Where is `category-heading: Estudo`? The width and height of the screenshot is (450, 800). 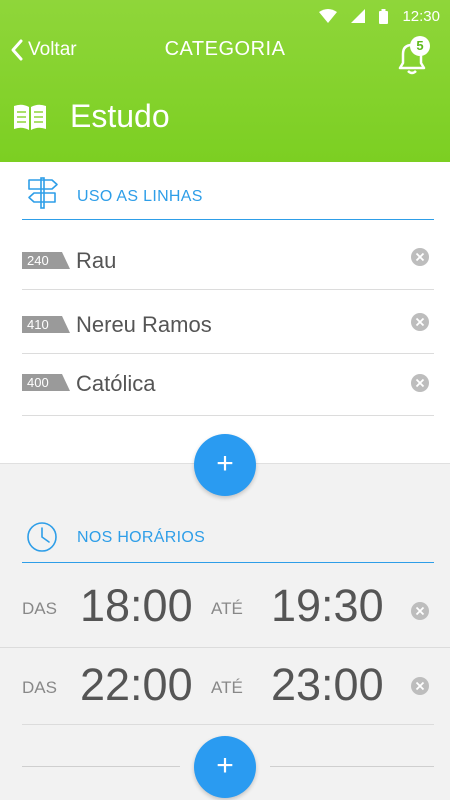 category-heading: Estudo is located at coordinates (91, 116).